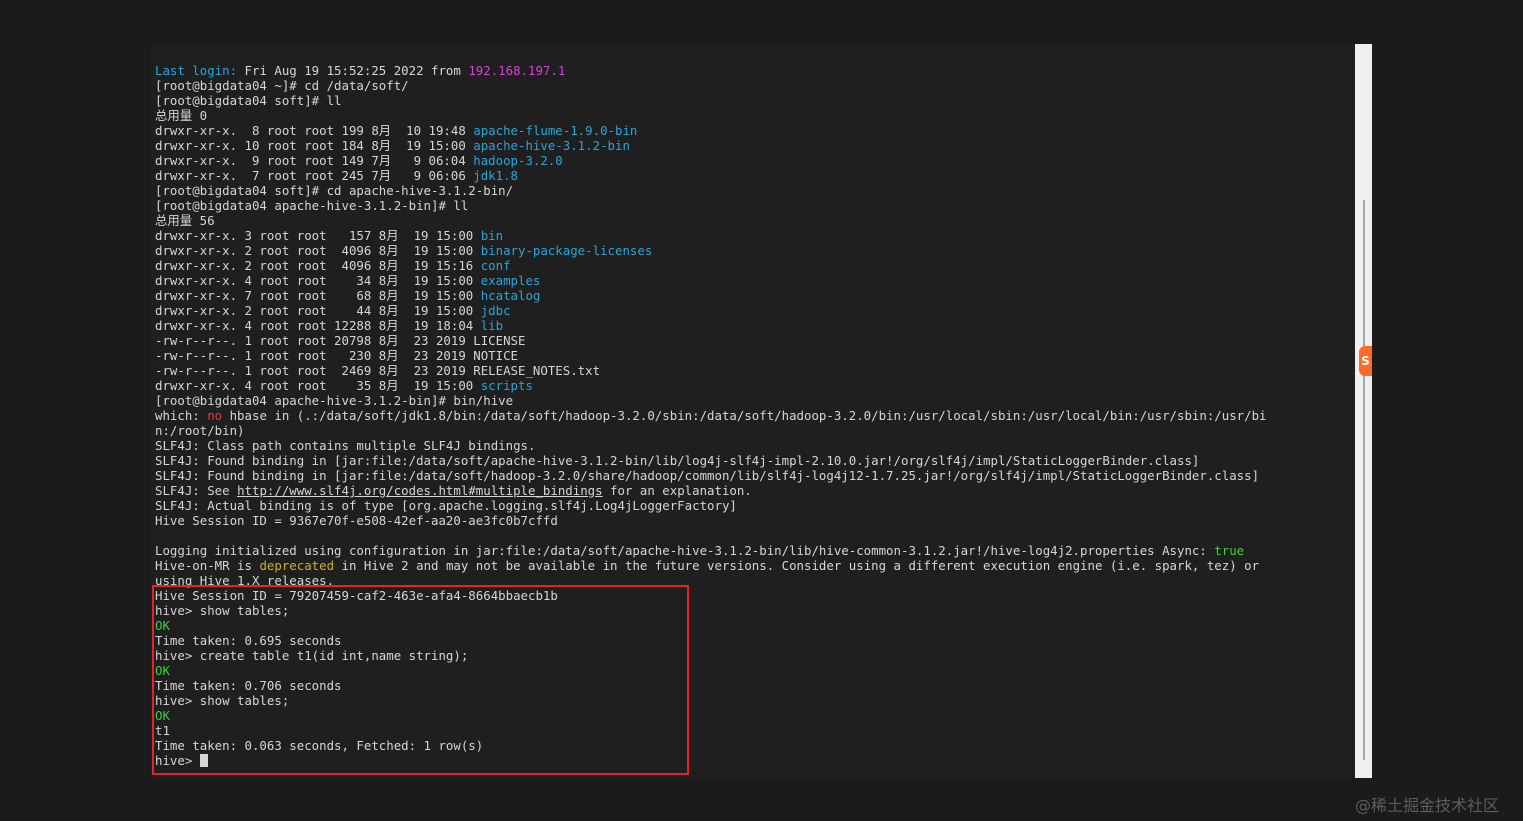 The image size is (1523, 821). What do you see at coordinates (711, 760) in the screenshot?
I see `terminal-line: hive>` at bounding box center [711, 760].